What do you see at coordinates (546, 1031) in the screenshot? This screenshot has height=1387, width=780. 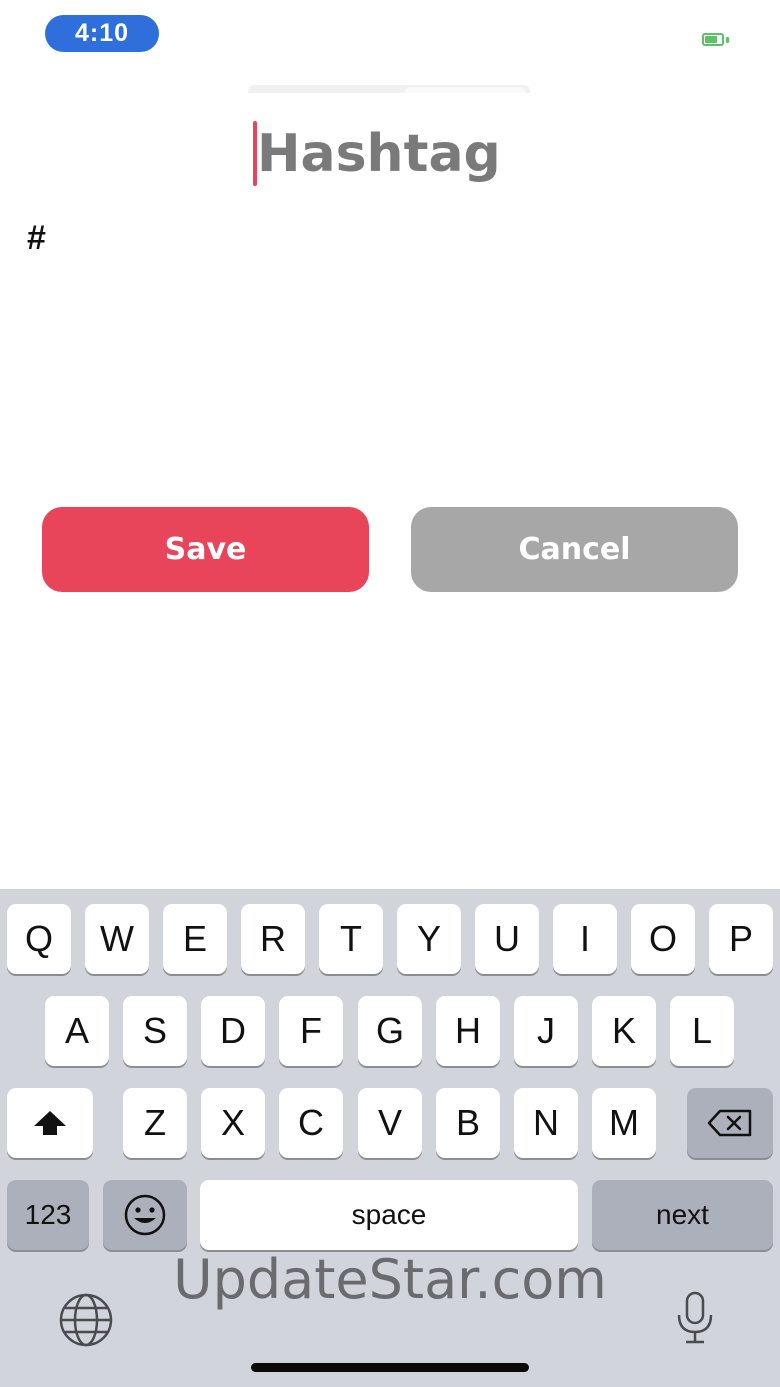 I see `key-j: J` at bounding box center [546, 1031].